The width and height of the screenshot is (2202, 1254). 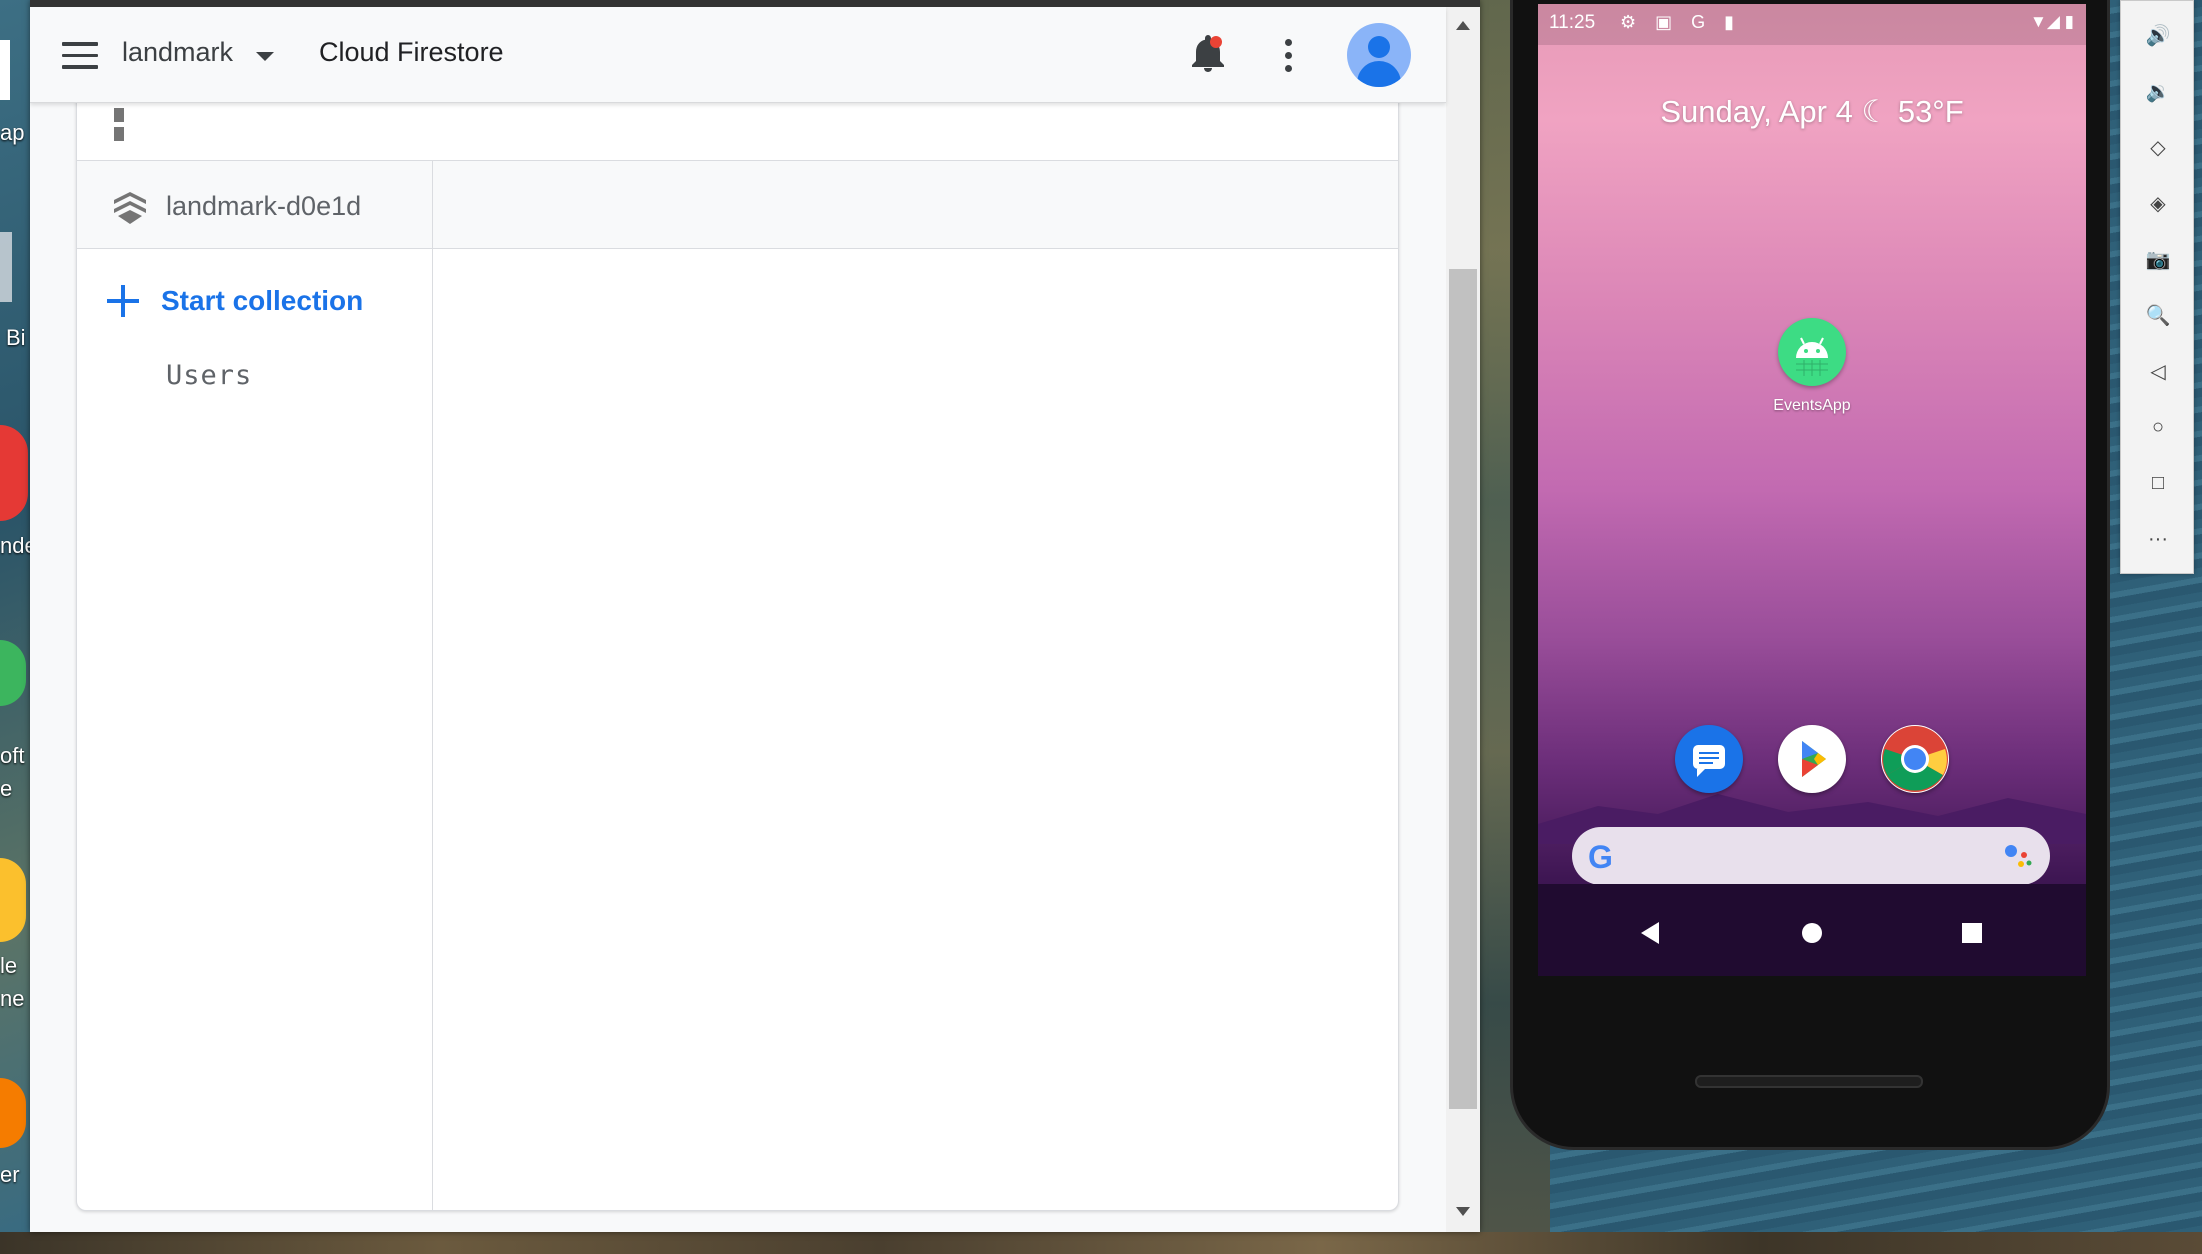 What do you see at coordinates (15, 473) in the screenshot?
I see `desktop-app-icon-red` at bounding box center [15, 473].